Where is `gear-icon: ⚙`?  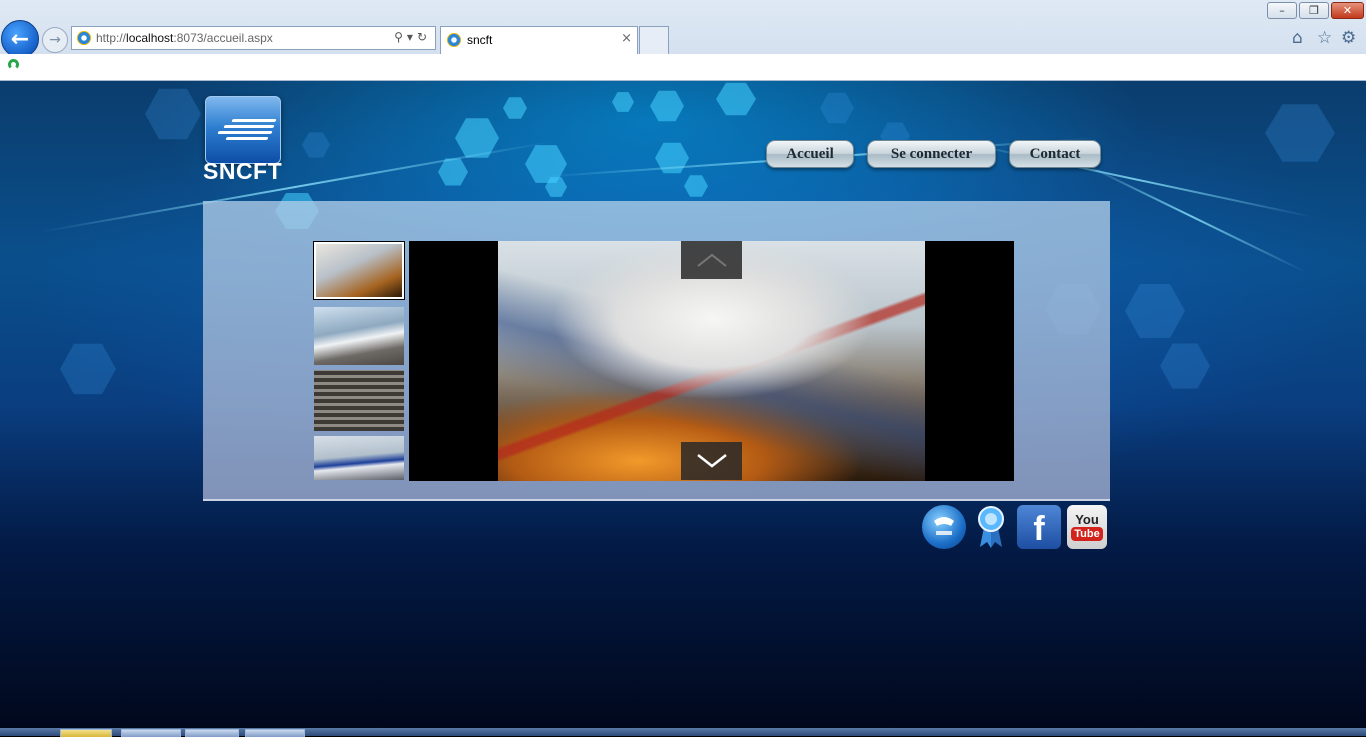 gear-icon: ⚙ is located at coordinates (1348, 38).